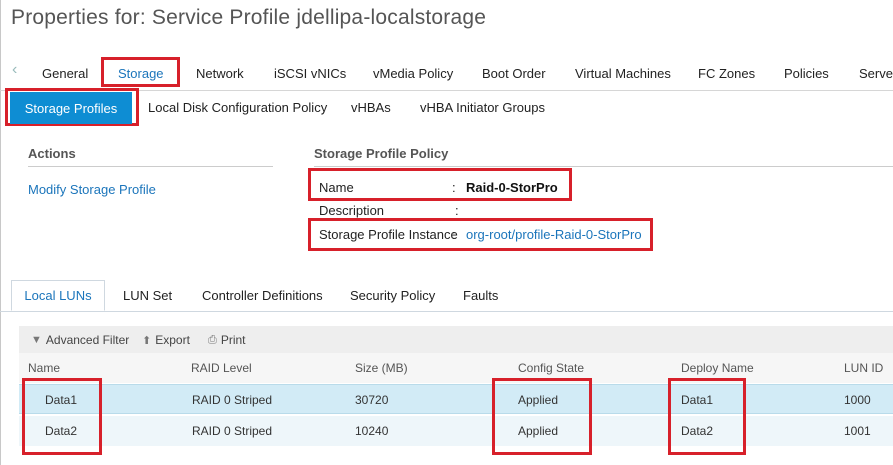 The height and width of the screenshot is (465, 893). What do you see at coordinates (212, 339) in the screenshot?
I see `print-icon: ⎙` at bounding box center [212, 339].